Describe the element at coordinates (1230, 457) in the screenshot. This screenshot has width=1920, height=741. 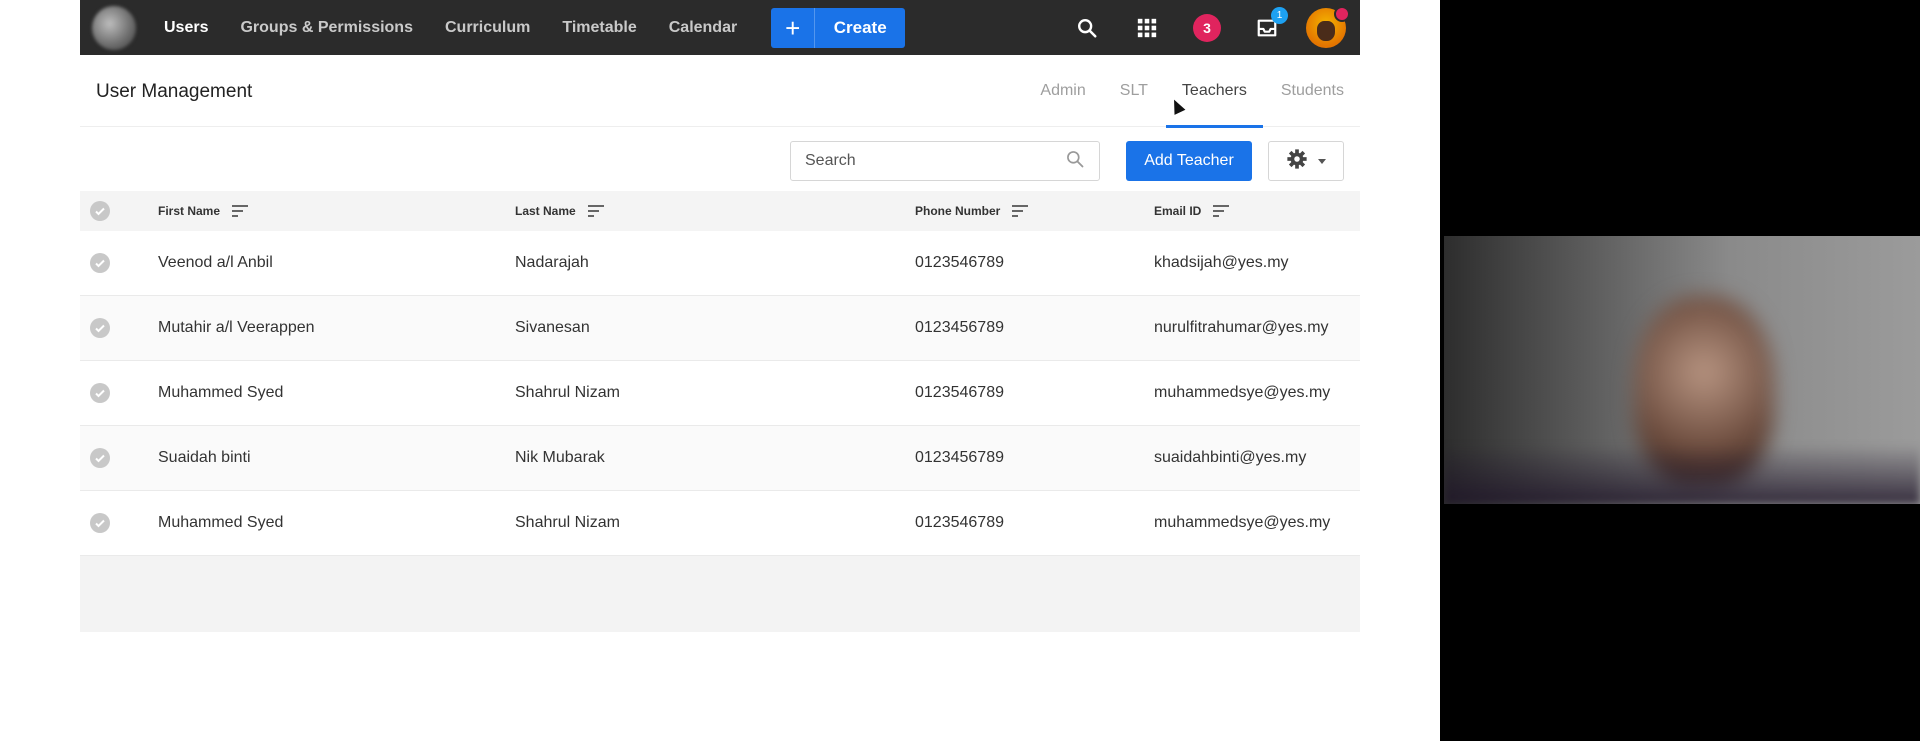
I see `cell-email: suaidahbinti@yes.my` at that location.